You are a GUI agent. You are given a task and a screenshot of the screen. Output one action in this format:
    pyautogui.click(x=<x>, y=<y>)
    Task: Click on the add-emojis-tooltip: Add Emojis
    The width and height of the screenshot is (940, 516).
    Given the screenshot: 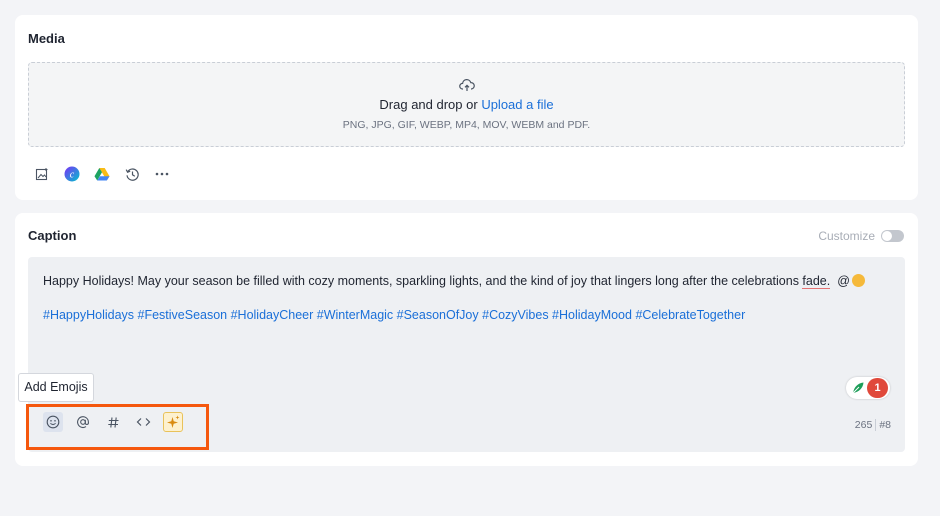 What is the action you would take?
    pyautogui.click(x=56, y=387)
    